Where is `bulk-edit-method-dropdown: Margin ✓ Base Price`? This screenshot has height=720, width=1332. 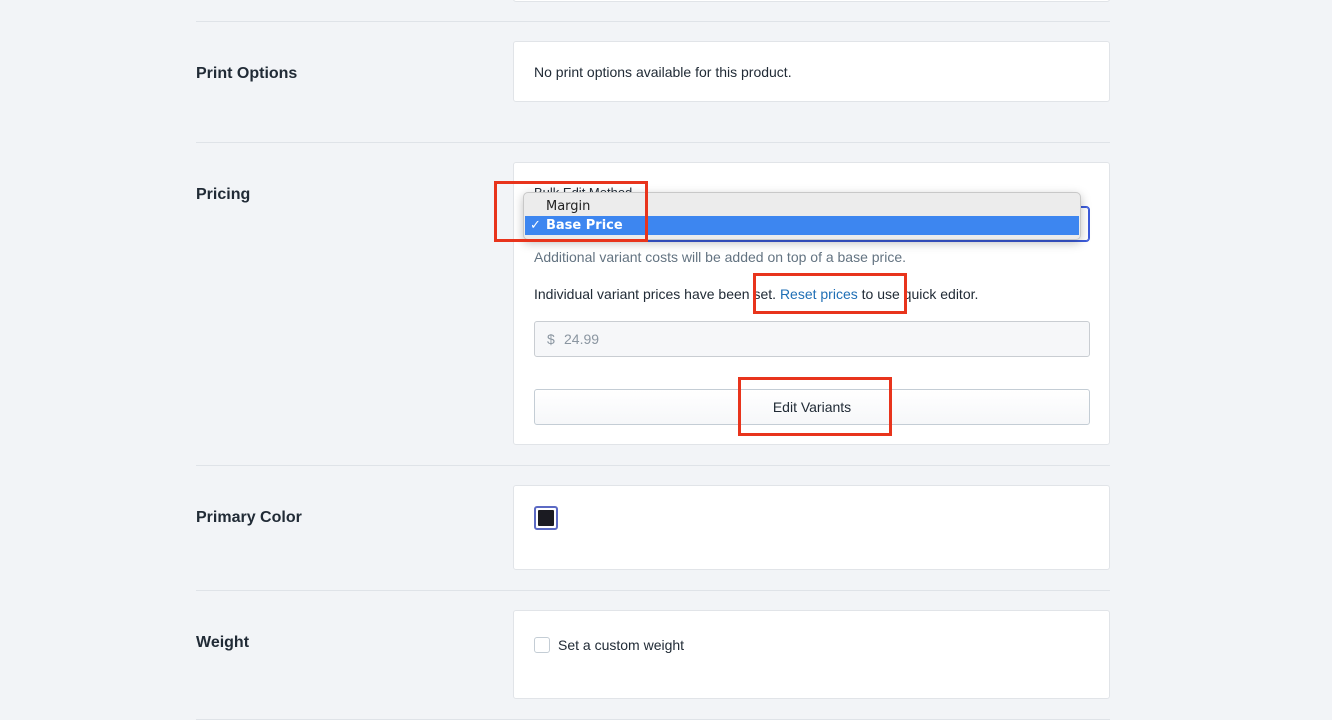
bulk-edit-method-dropdown: Margin ✓ Base Price is located at coordinates (802, 216).